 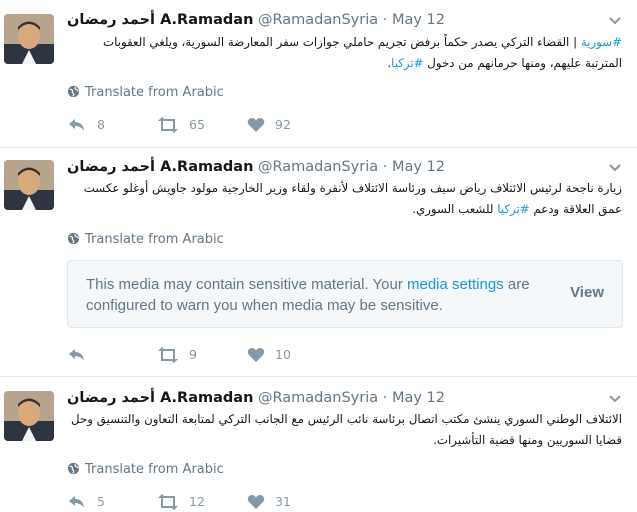 What do you see at coordinates (587, 292) in the screenshot?
I see `view-media-button: View` at bounding box center [587, 292].